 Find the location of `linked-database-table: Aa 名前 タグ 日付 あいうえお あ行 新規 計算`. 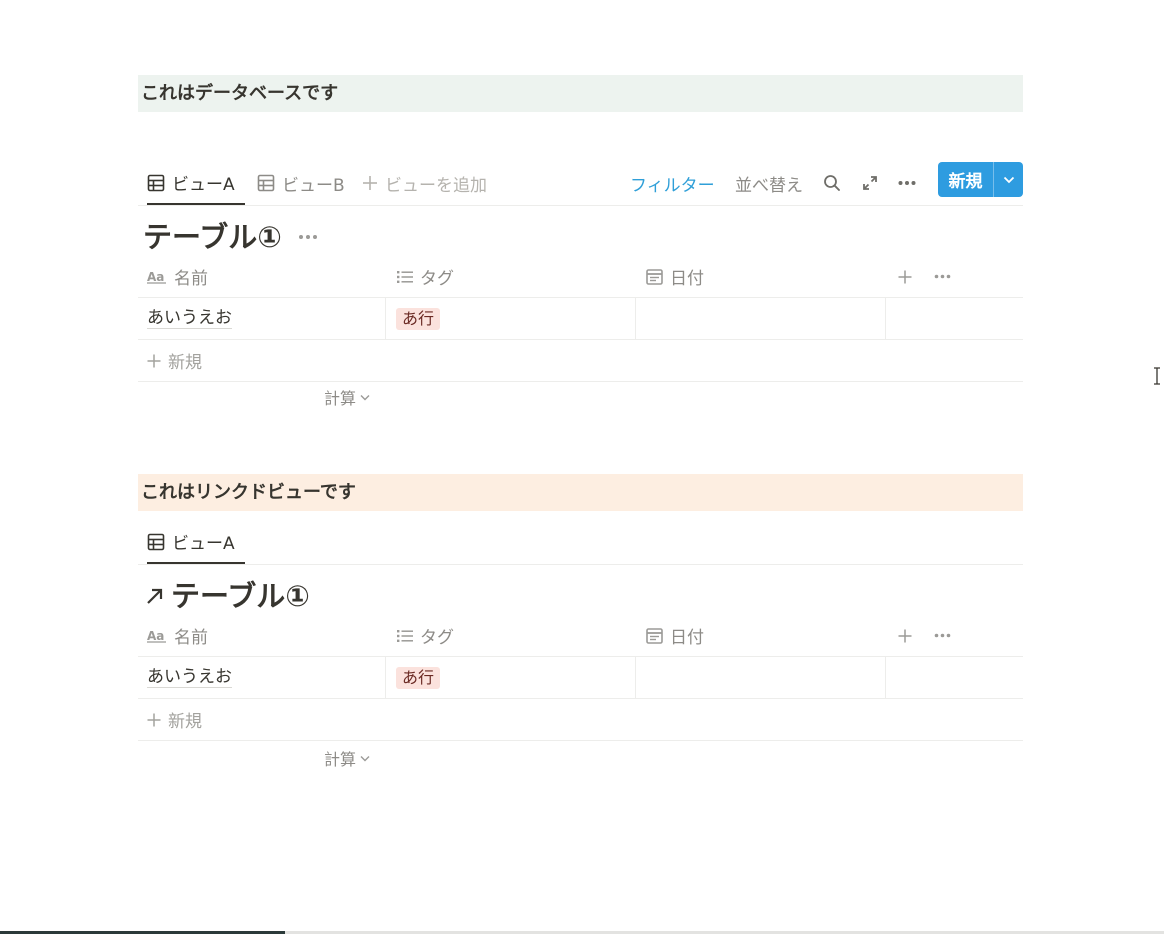

linked-database-table: Aa 名前 タグ 日付 あいうえお あ行 新規 計算 is located at coordinates (580, 692).